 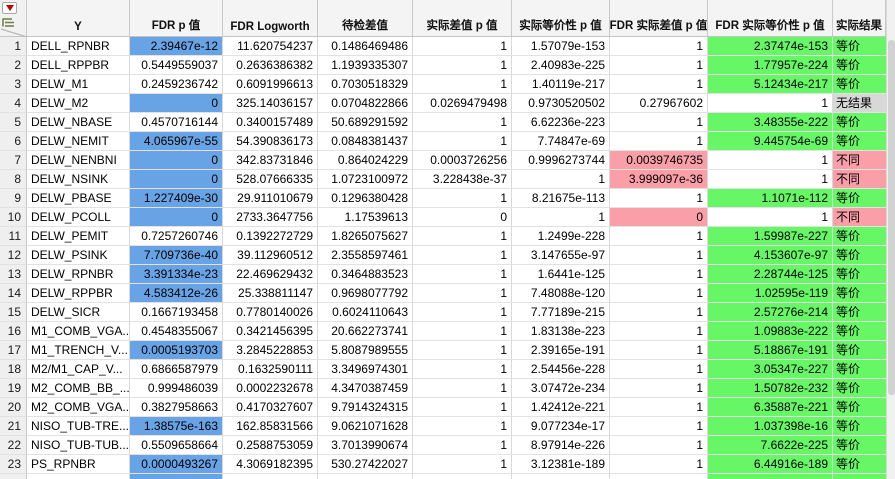 What do you see at coordinates (13, 369) in the screenshot?
I see `row-number-cell: 18` at bounding box center [13, 369].